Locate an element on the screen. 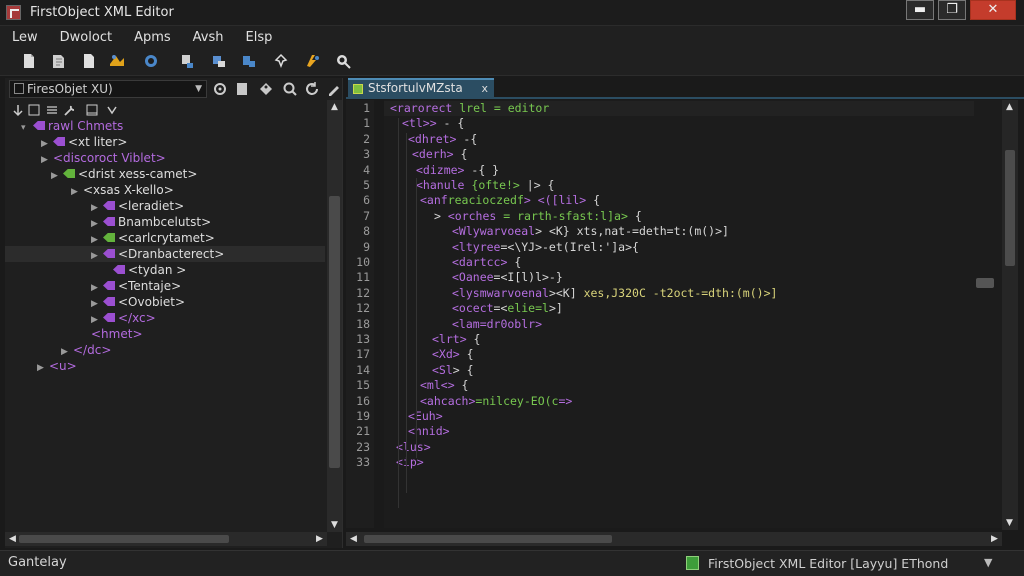 This screenshot has height=576, width=1024. code-token: reacioczedf is located at coordinates (485, 200).